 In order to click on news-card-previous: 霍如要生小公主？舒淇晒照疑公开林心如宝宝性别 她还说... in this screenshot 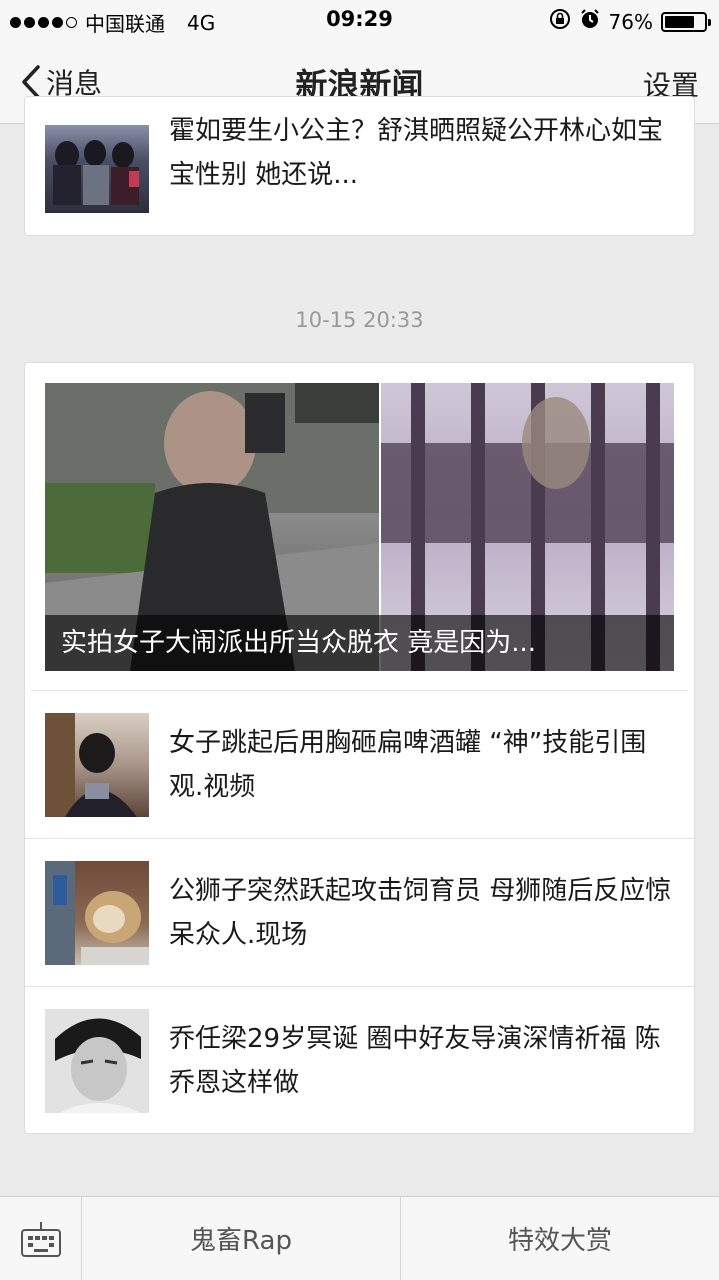, I will do `click(359, 166)`.